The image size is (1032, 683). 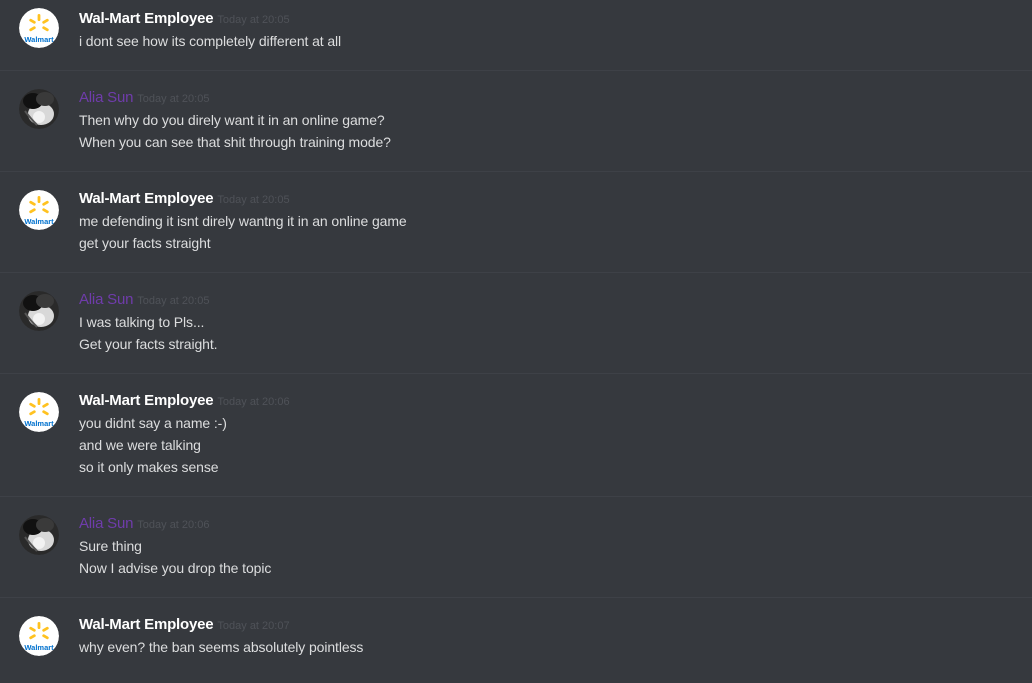 What do you see at coordinates (253, 626) in the screenshot?
I see `timestamp: Today at 20:07` at bounding box center [253, 626].